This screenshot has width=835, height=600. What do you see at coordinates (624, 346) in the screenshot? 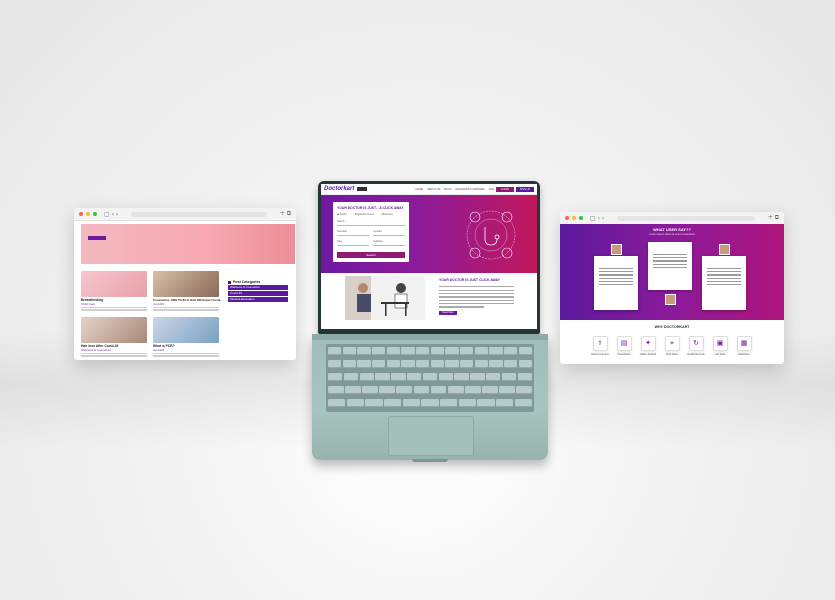
I see `feature-item: ▤ Prescription` at bounding box center [624, 346].